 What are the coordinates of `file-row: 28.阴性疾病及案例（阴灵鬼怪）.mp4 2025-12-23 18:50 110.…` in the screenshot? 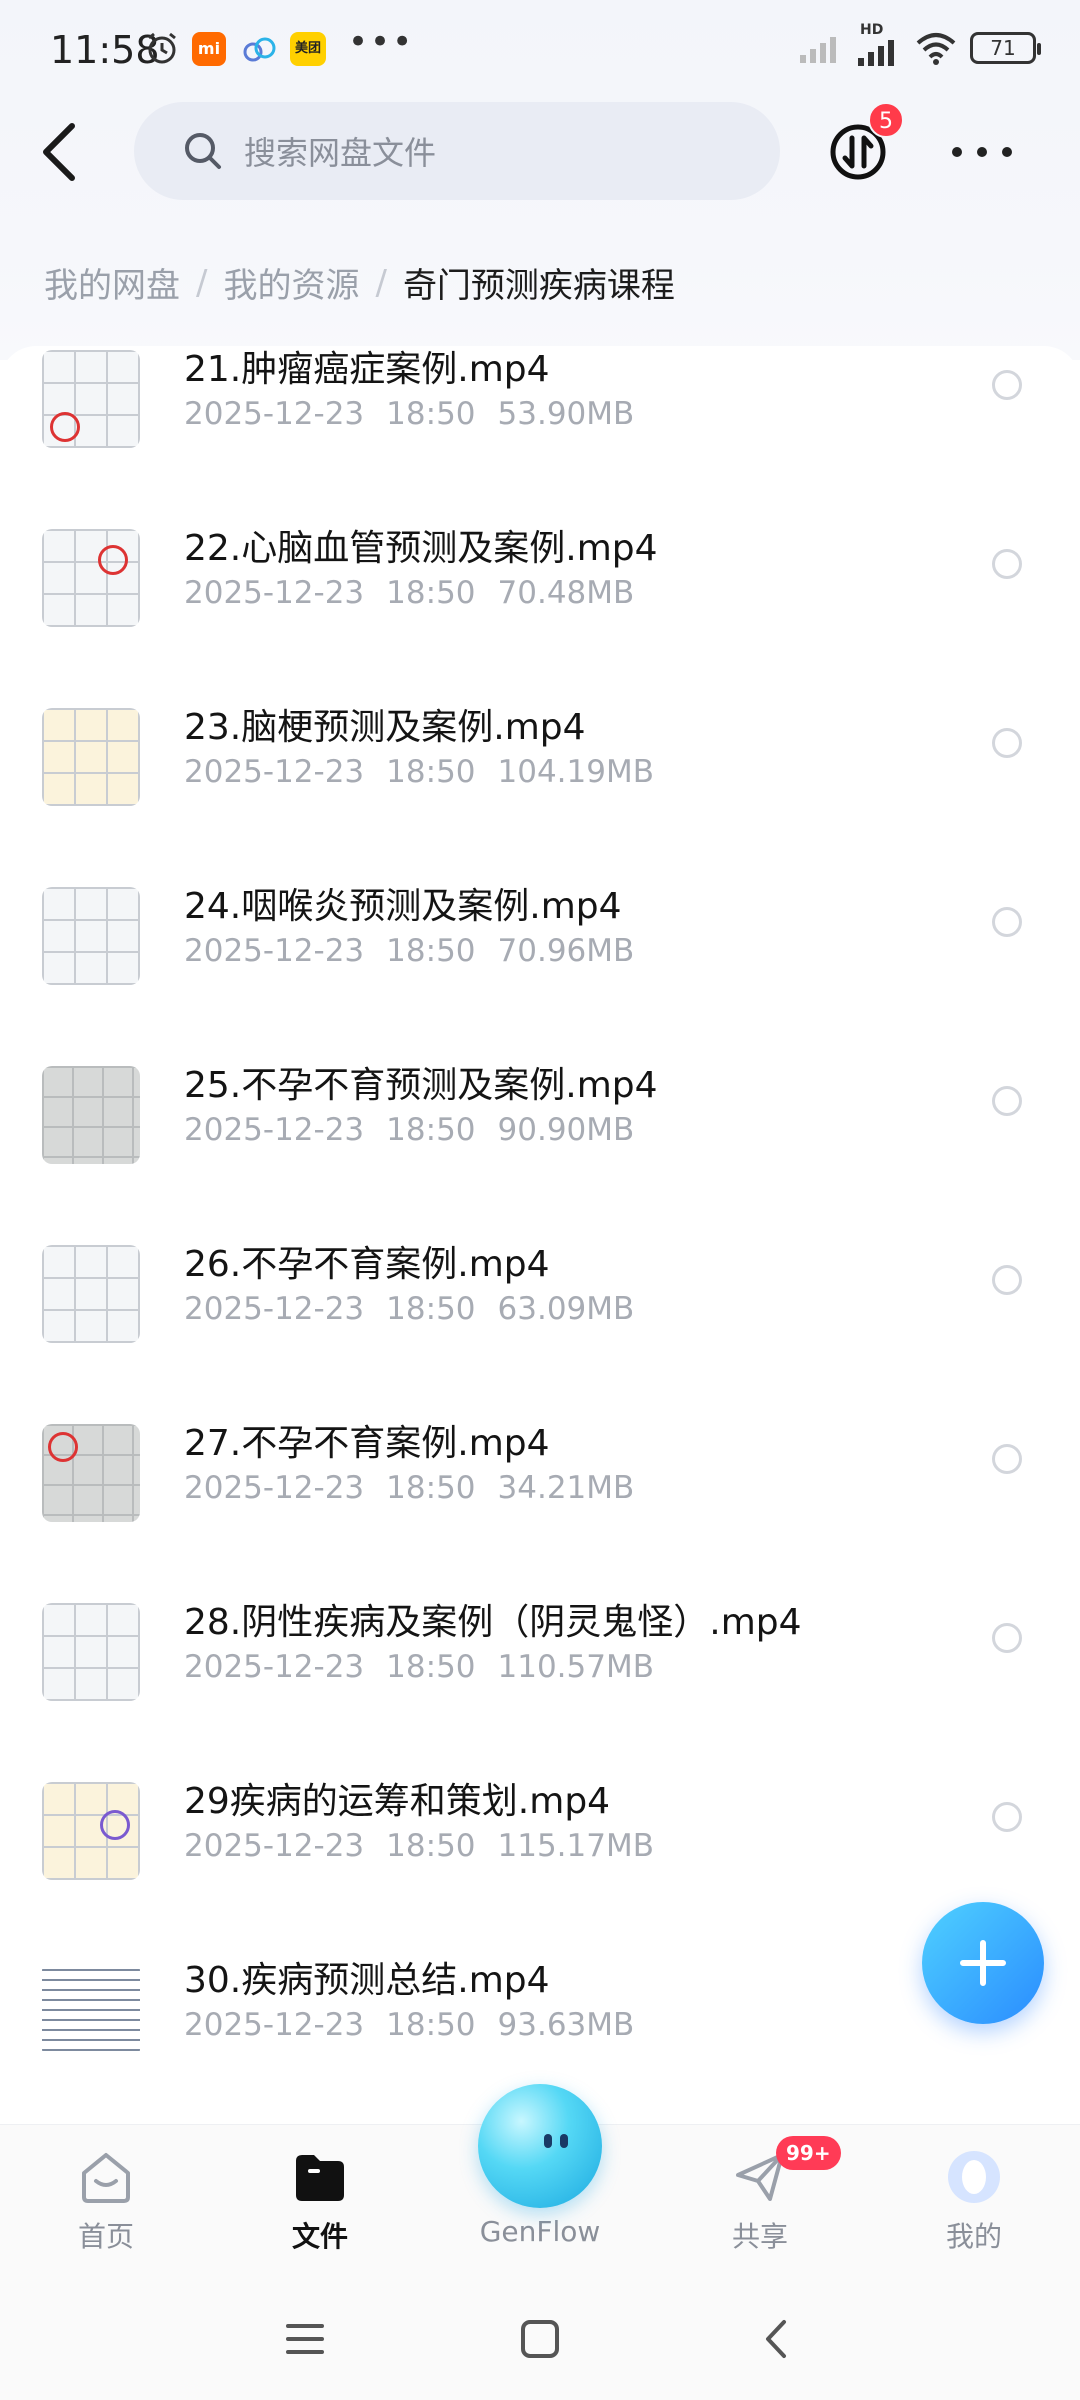 It's located at (540, 1682).